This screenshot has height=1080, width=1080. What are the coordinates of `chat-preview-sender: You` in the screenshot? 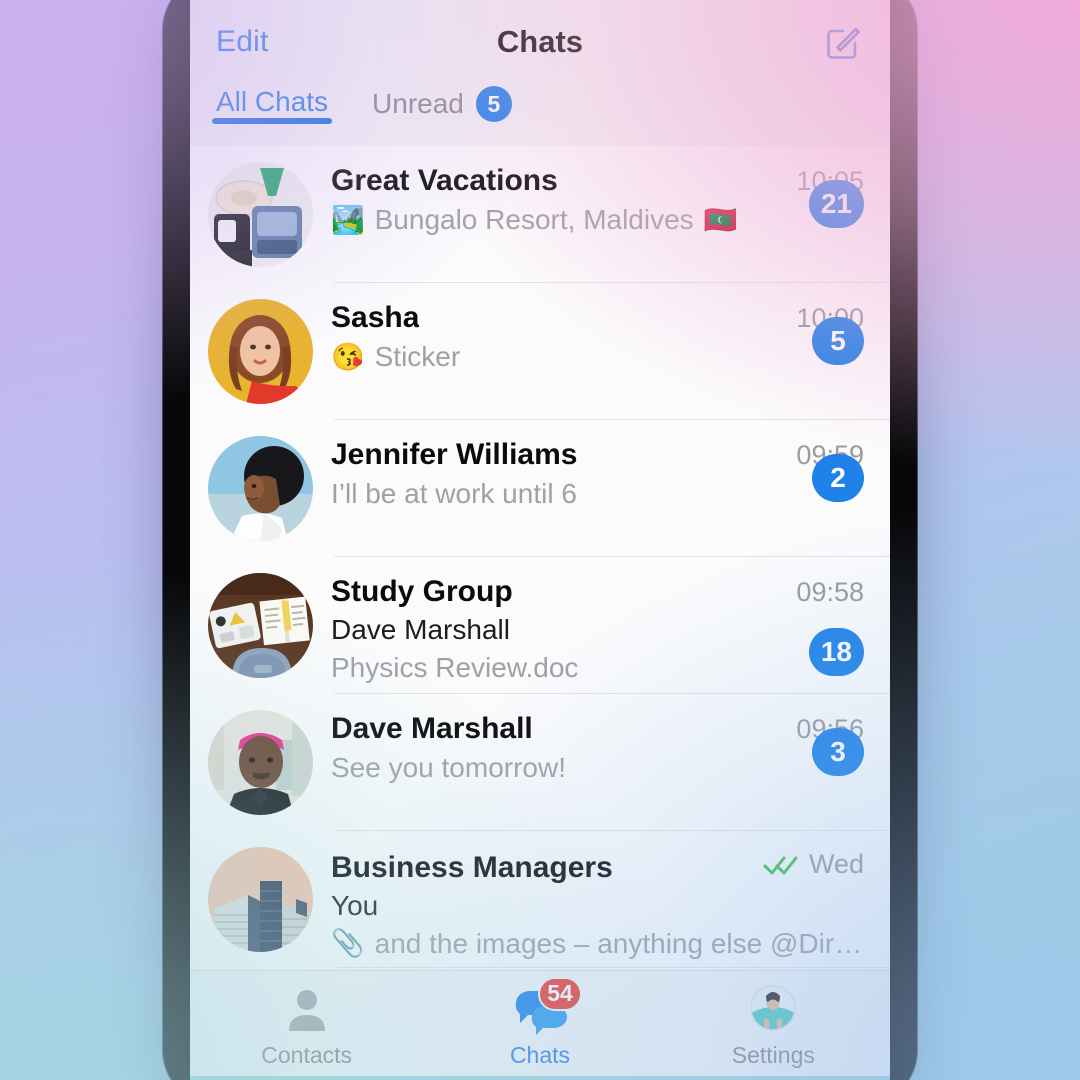 It's located at (597, 906).